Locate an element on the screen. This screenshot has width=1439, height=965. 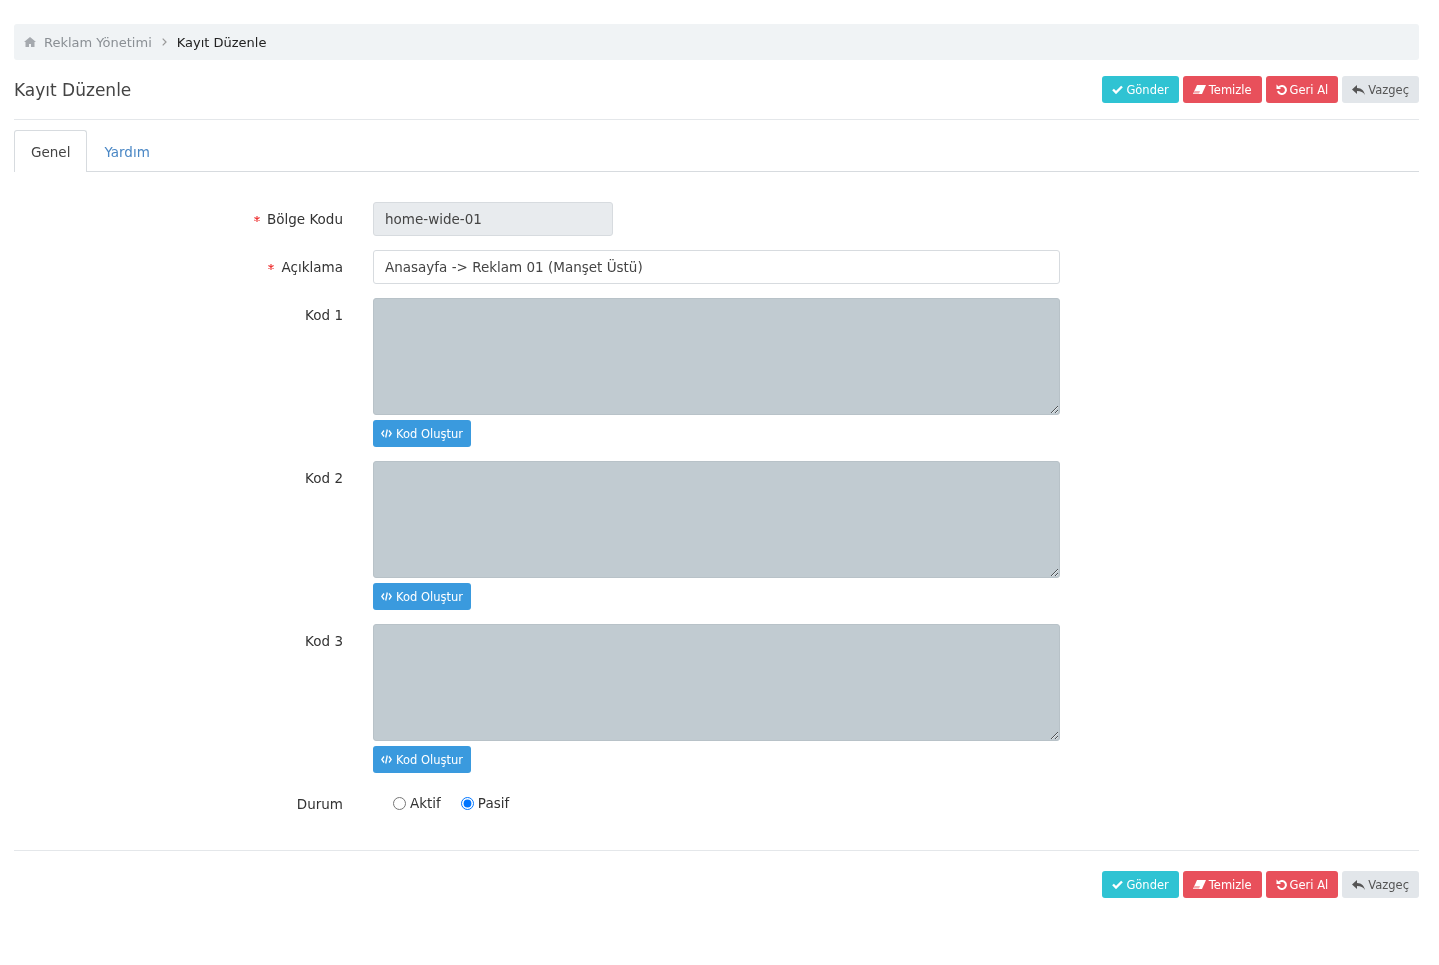
tab: Genel is located at coordinates (51, 151).